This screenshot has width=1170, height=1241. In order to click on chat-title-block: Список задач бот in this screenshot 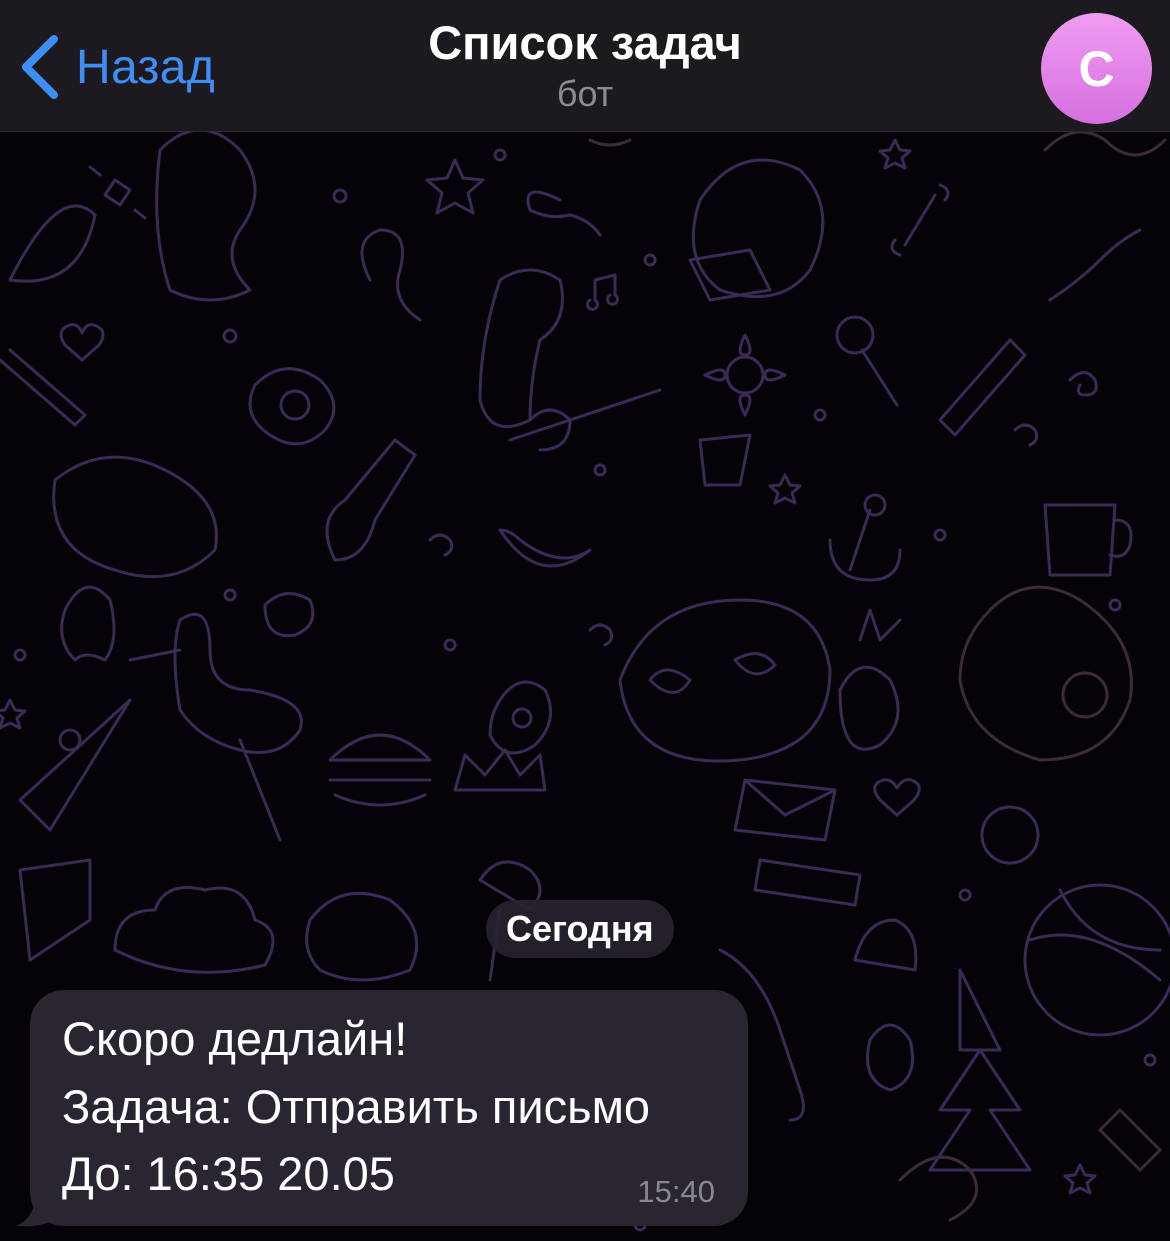, I will do `click(585, 65)`.